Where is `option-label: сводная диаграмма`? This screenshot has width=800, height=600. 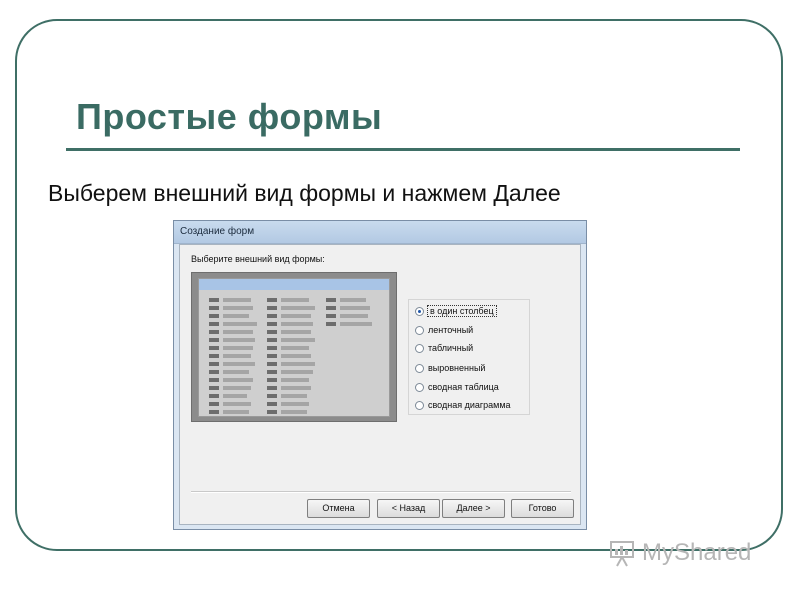 option-label: сводная диаграмма is located at coordinates (469, 405).